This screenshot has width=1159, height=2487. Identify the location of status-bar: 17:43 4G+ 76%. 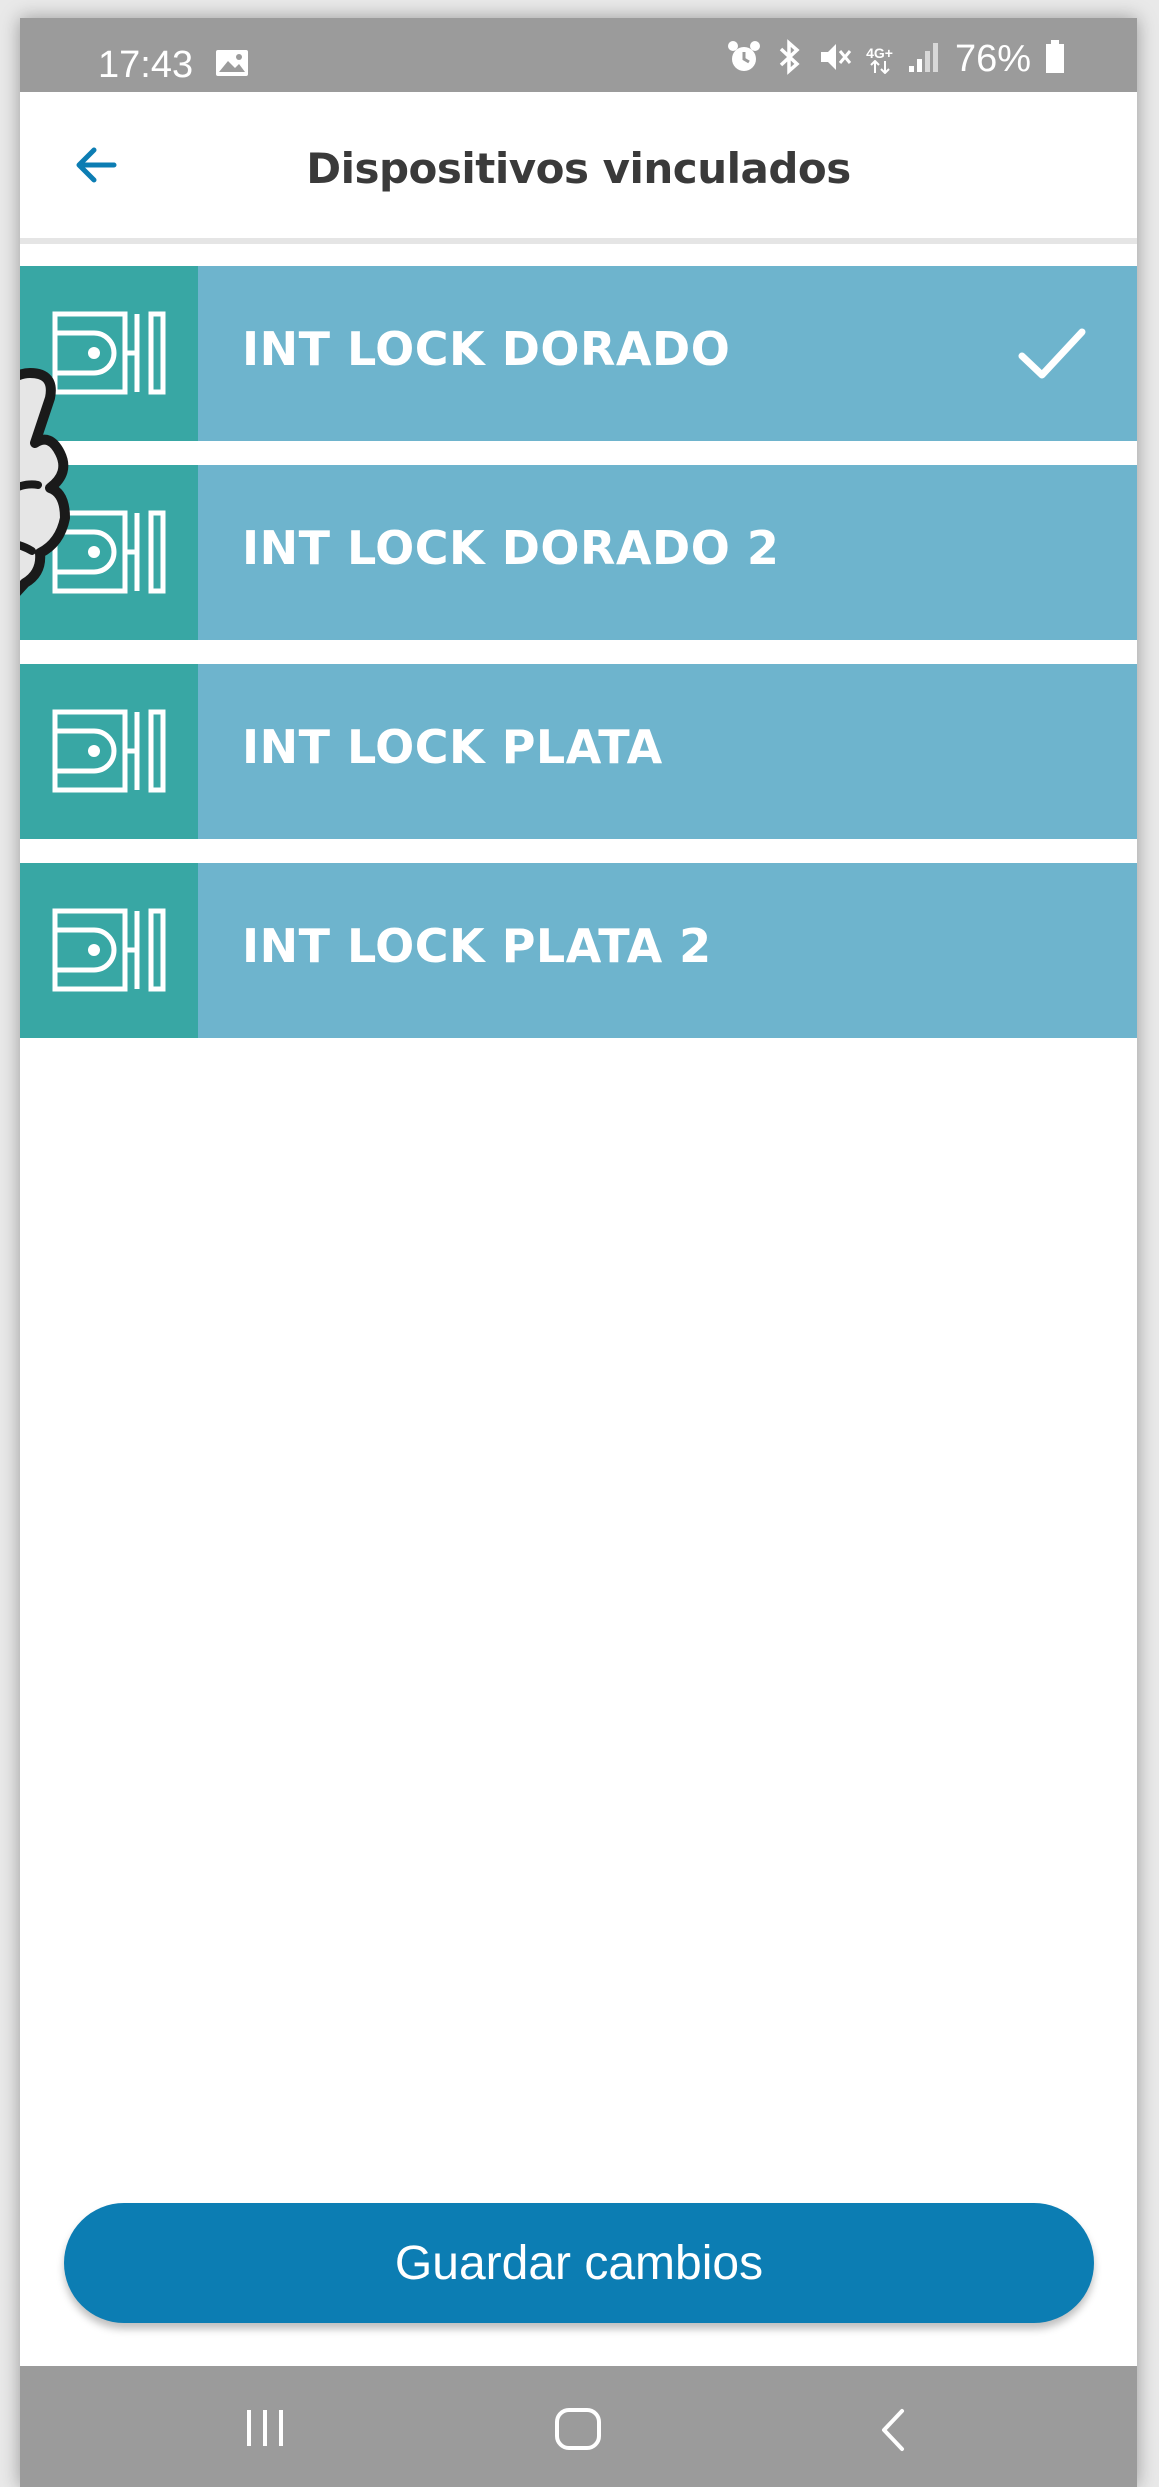
(578, 55).